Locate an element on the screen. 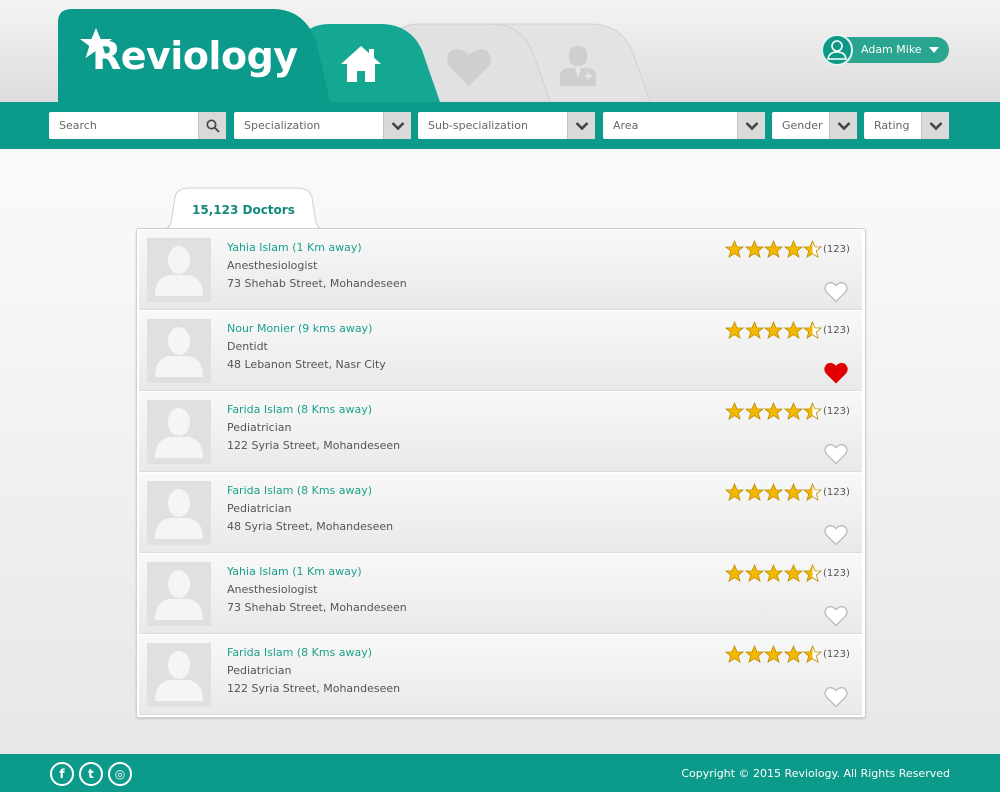 The image size is (1000, 792). rating-select: Rating is located at coordinates (906, 125).